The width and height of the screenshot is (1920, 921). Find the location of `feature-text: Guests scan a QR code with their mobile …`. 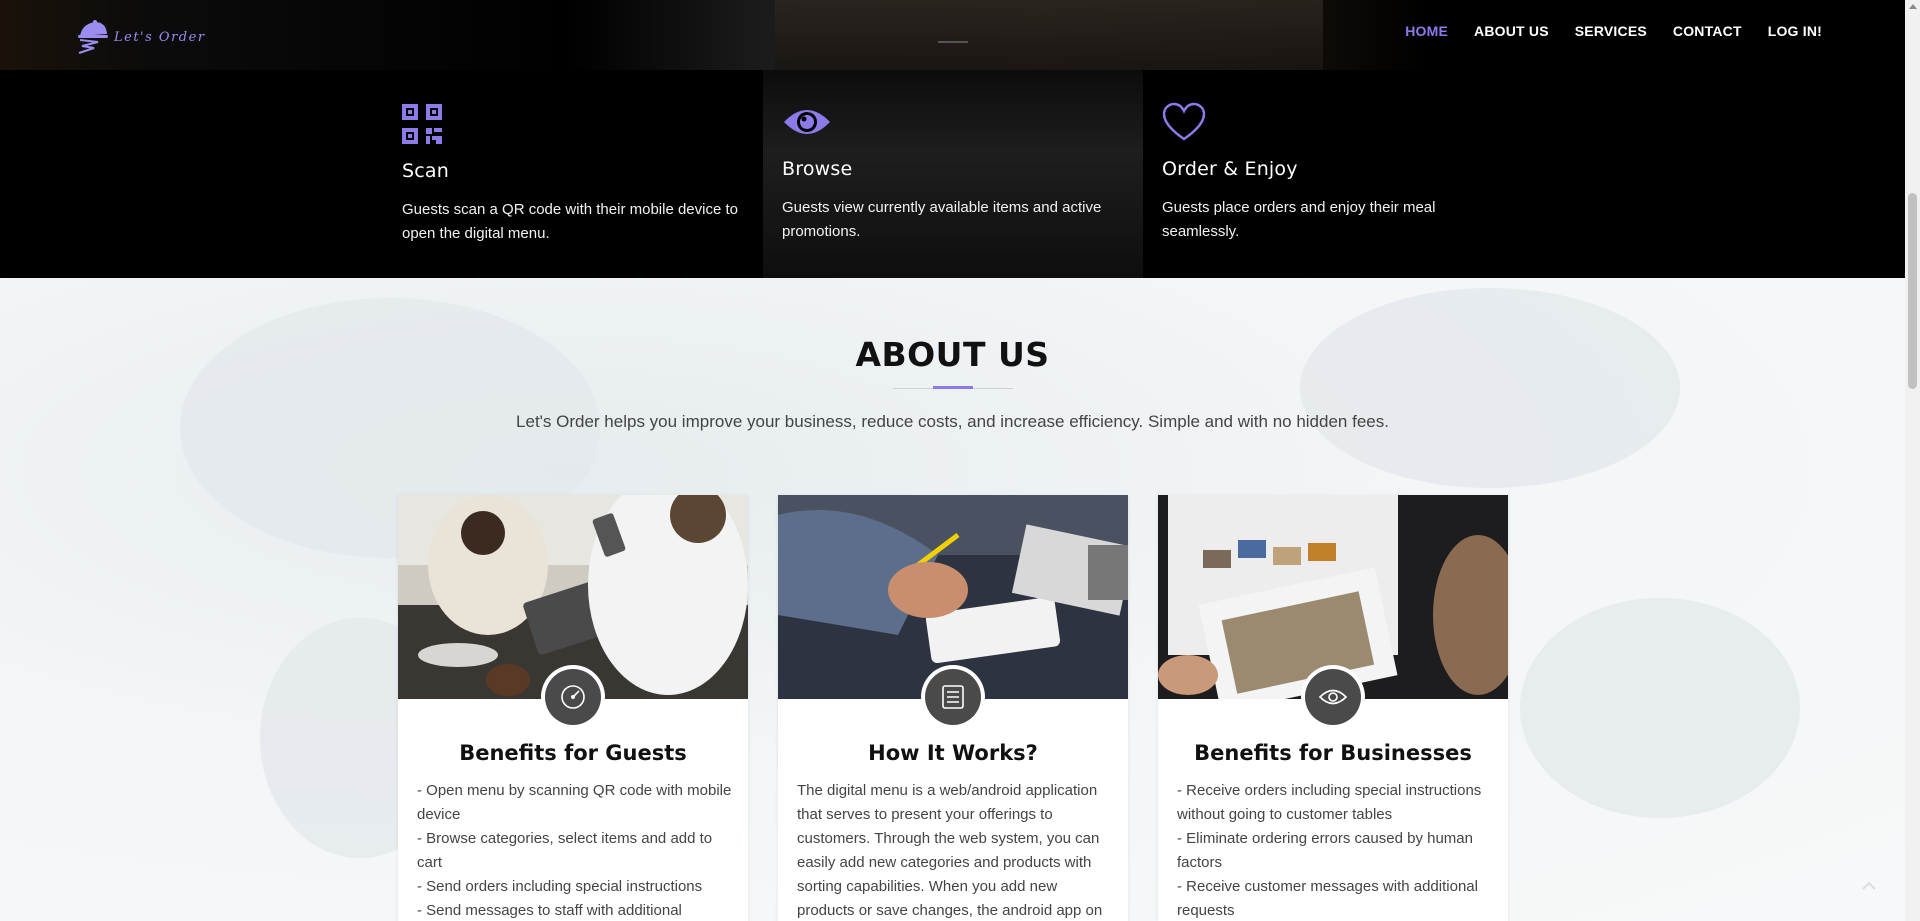

feature-text: Guests scan a QR code with their mobile … is located at coordinates (570, 221).